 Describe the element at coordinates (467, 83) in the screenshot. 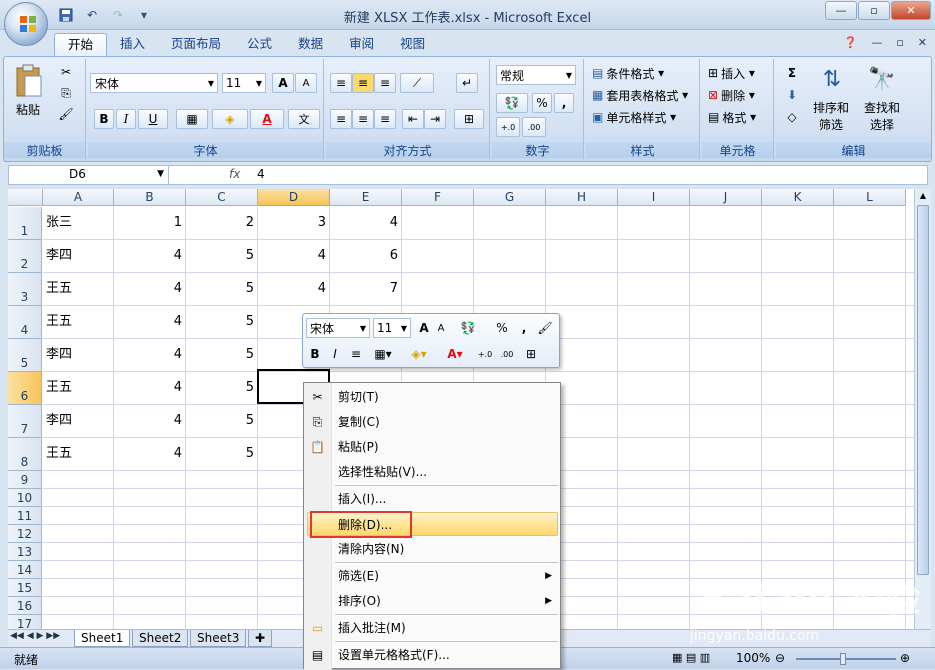

I see `wrap-text-icon: ↵` at that location.